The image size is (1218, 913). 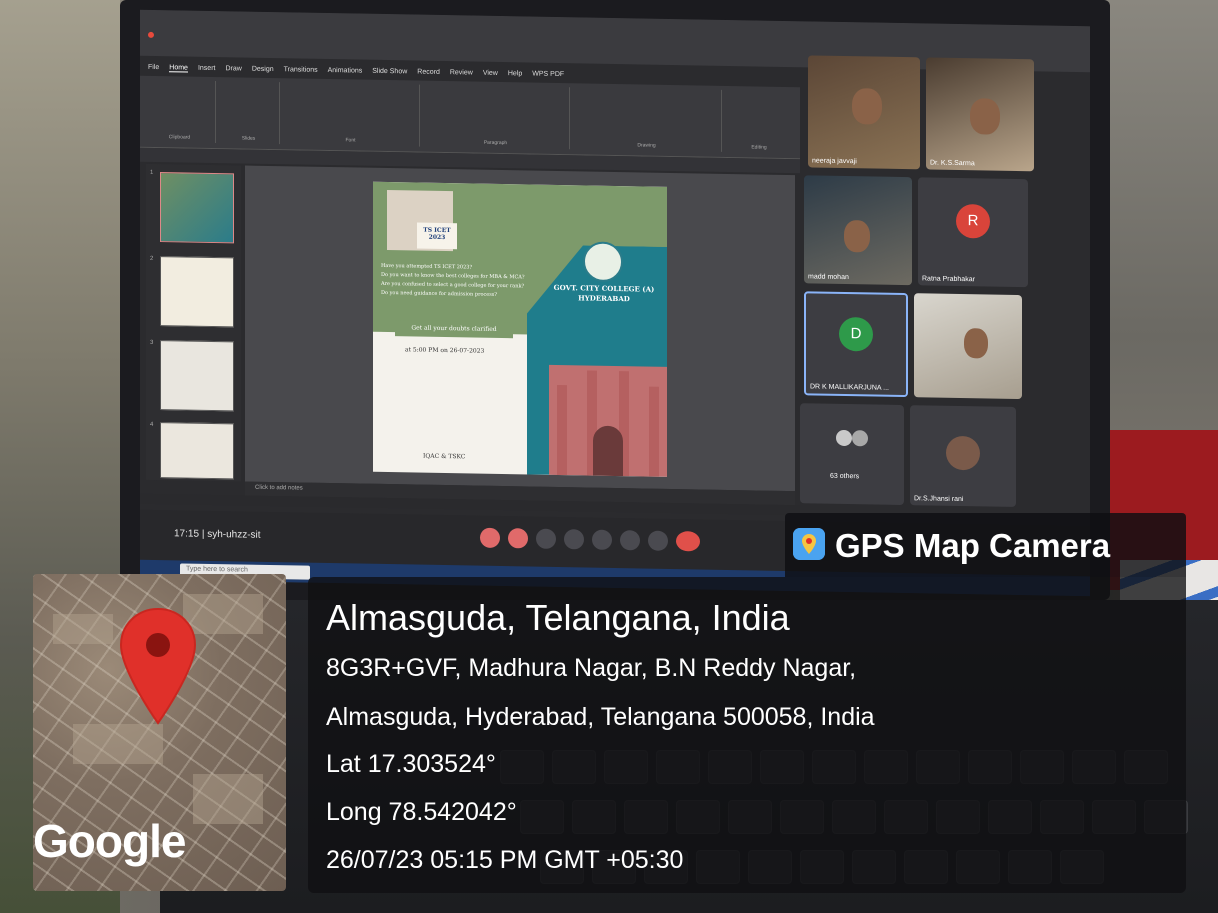 What do you see at coordinates (688, 541) in the screenshot?
I see `hang-up-button` at bounding box center [688, 541].